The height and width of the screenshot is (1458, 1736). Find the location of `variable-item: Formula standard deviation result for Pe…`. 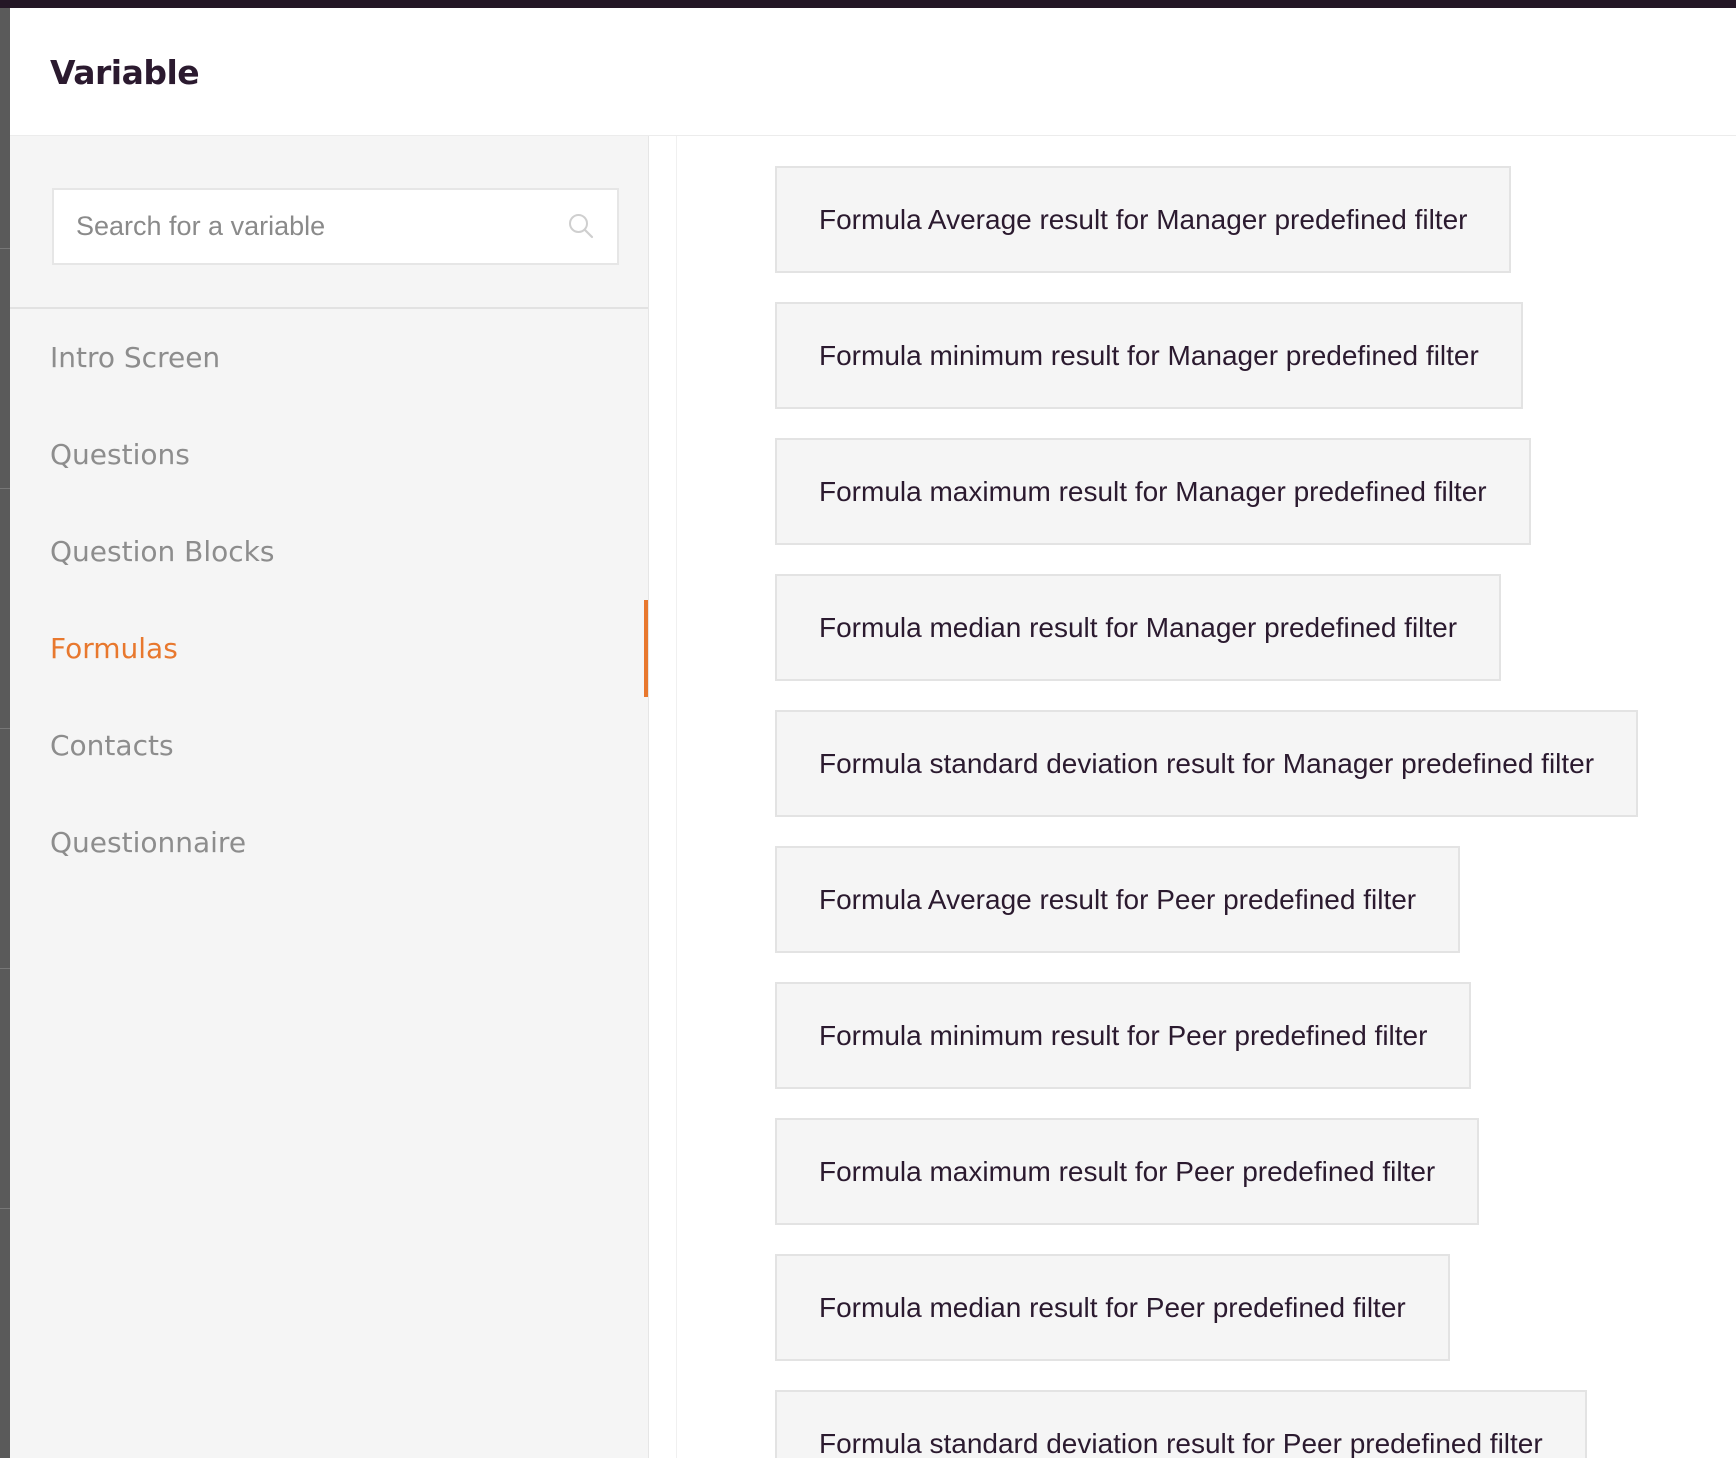

variable-item: Formula standard deviation result for Pe… is located at coordinates (1181, 1424).